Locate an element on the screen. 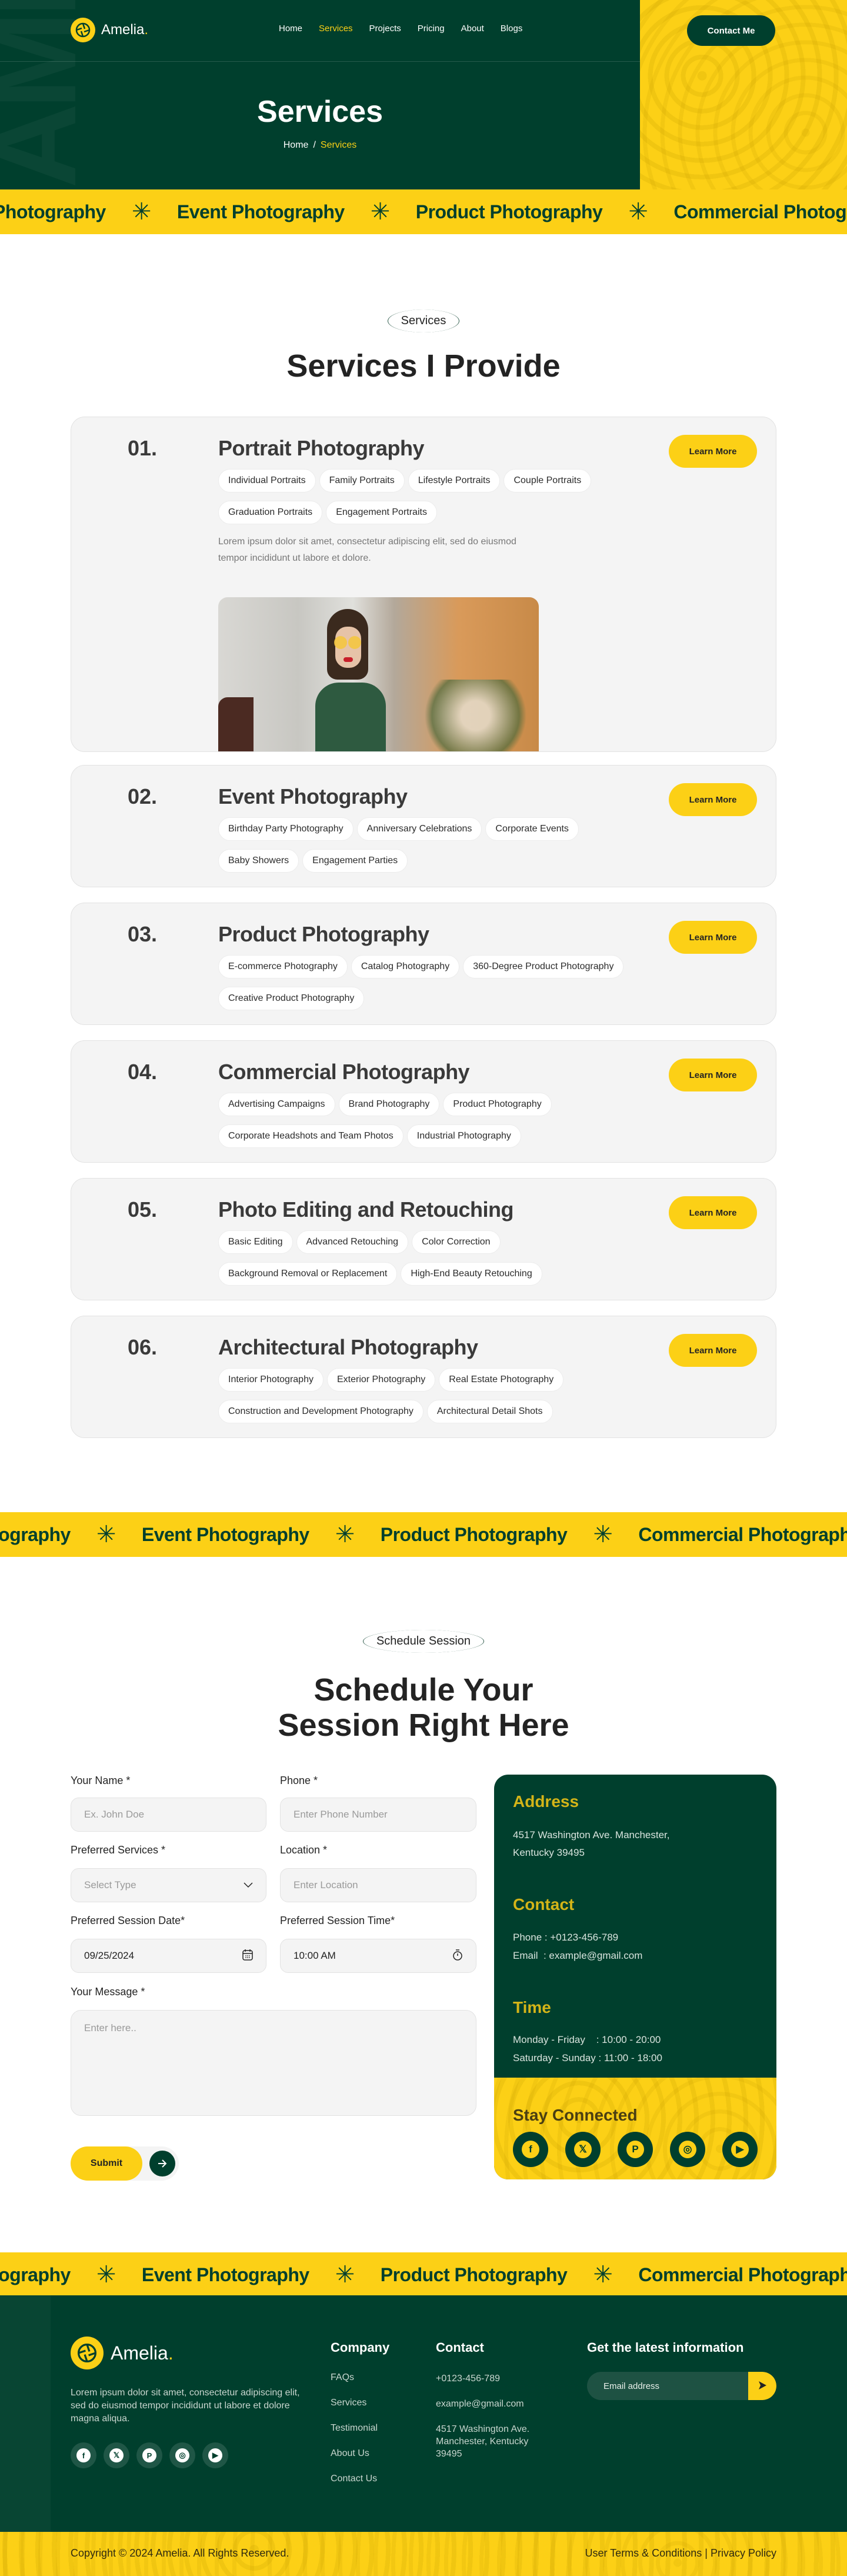 Image resolution: width=847 pixels, height=2576 pixels. service-tag: Graduation Portraits is located at coordinates (270, 512).